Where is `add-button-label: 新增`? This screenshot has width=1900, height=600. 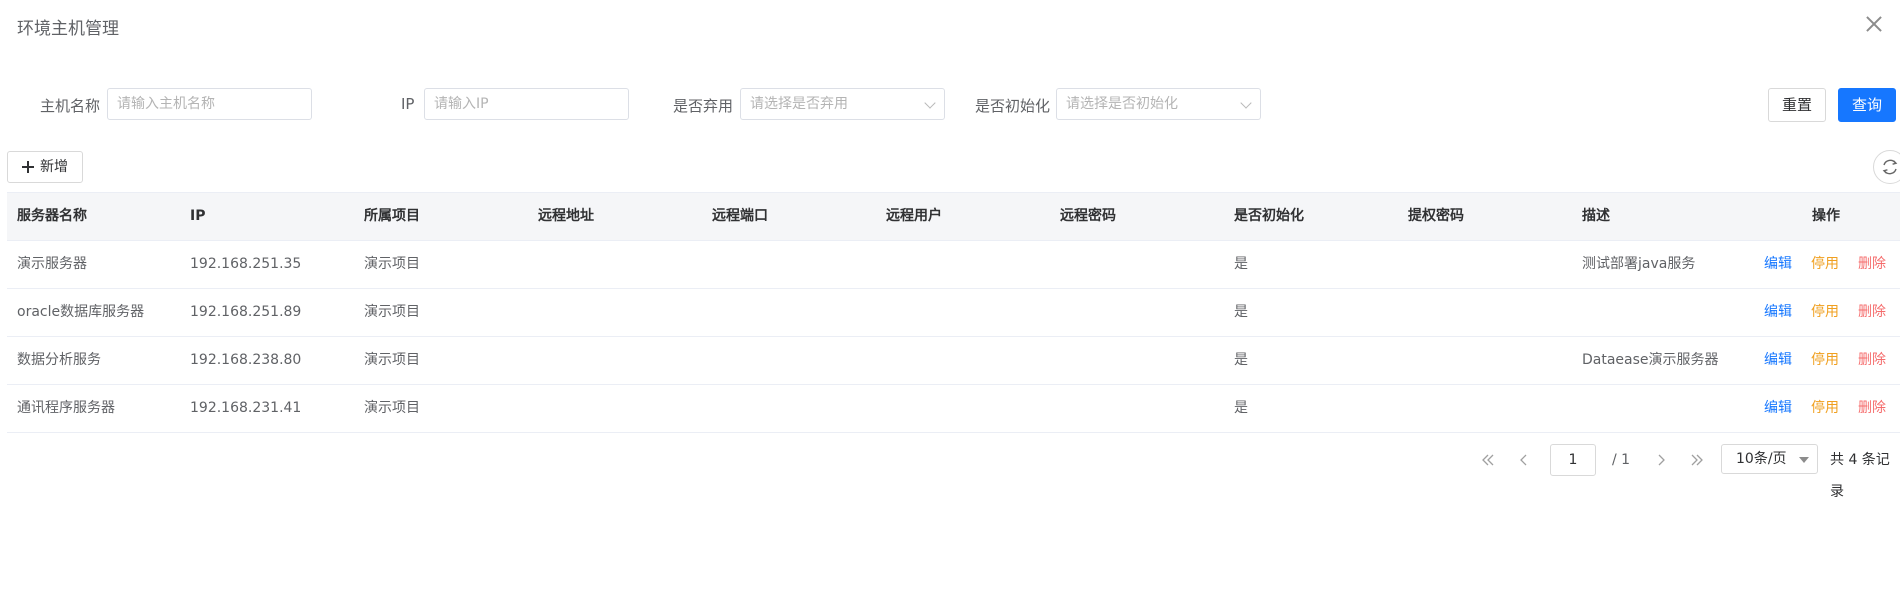
add-button-label: 新增 is located at coordinates (54, 167).